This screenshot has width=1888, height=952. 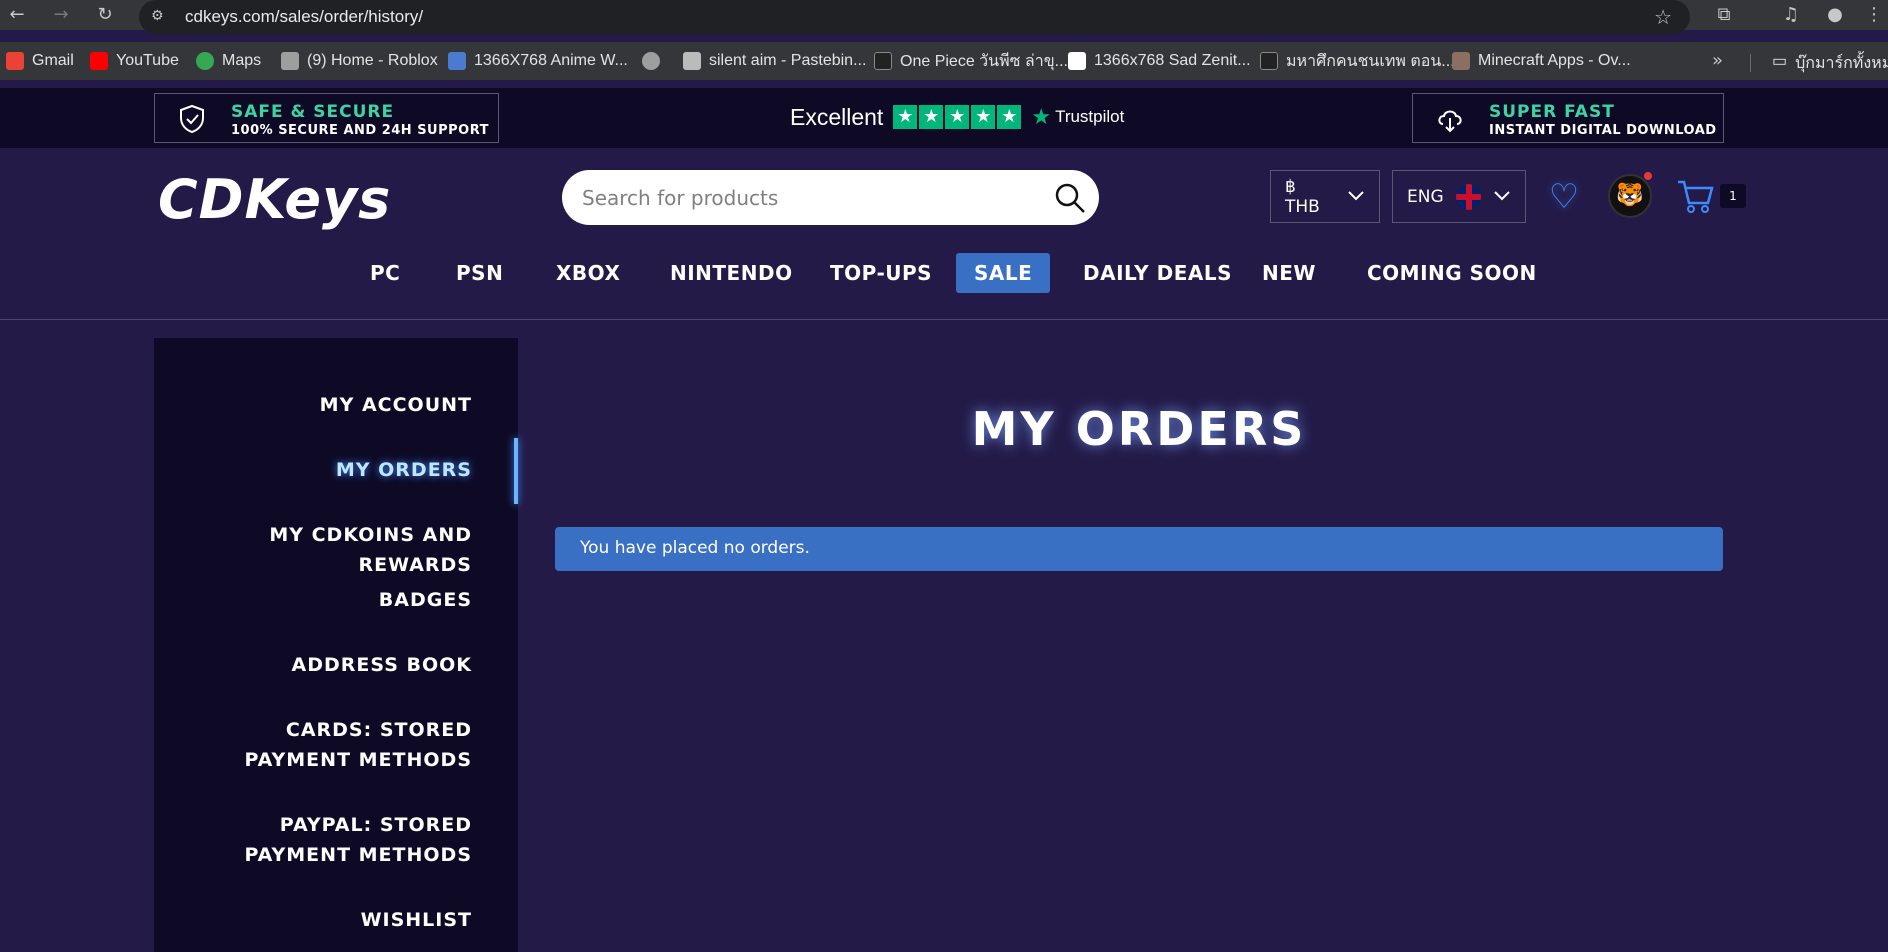 I want to click on sidebar-item-stored-cards: CARDS: STORED PAYMENT METHODS, so click(x=342, y=745).